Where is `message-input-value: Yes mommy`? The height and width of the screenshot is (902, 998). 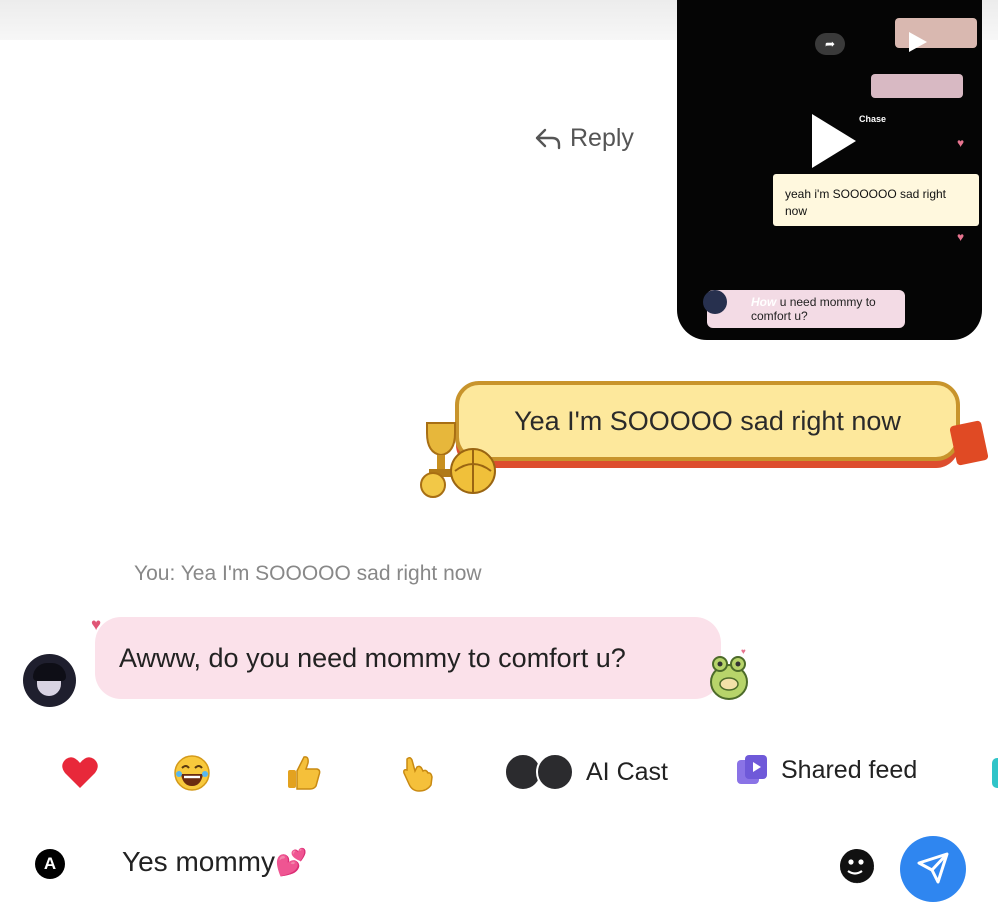 message-input-value: Yes mommy is located at coordinates (199, 861).